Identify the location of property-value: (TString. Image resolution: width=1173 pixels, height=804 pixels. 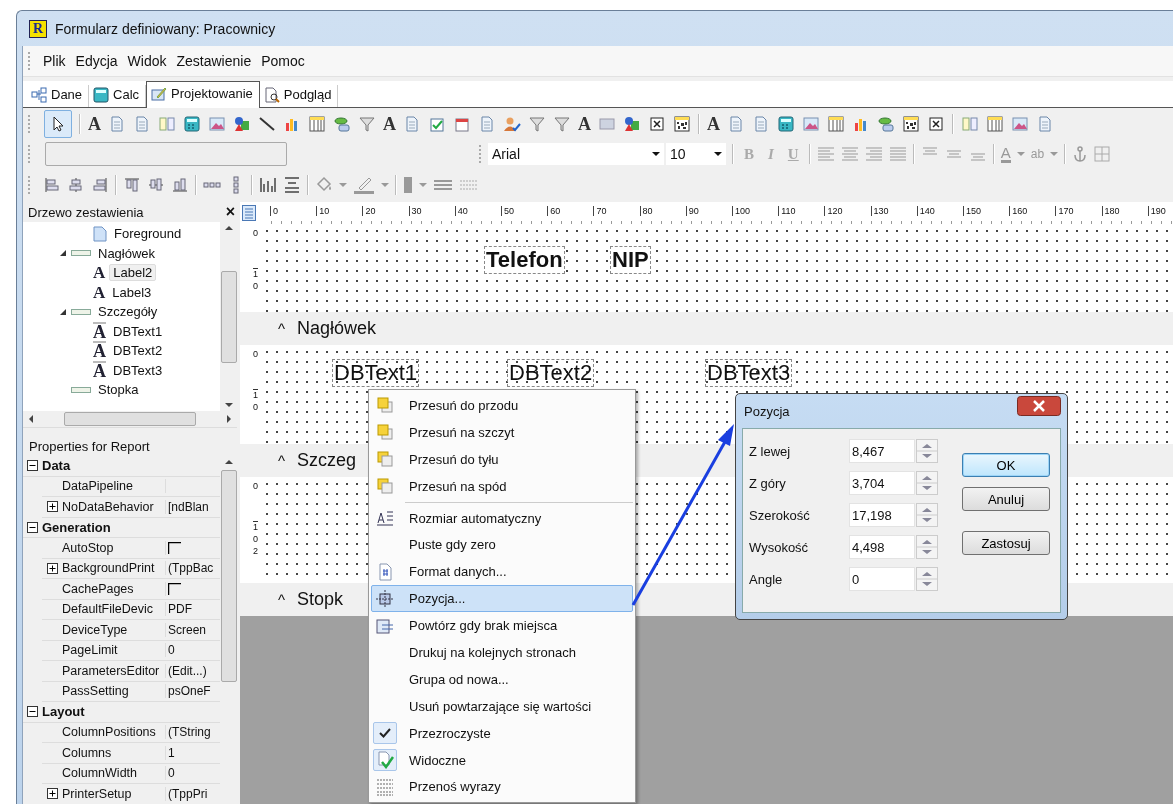
(189, 732).